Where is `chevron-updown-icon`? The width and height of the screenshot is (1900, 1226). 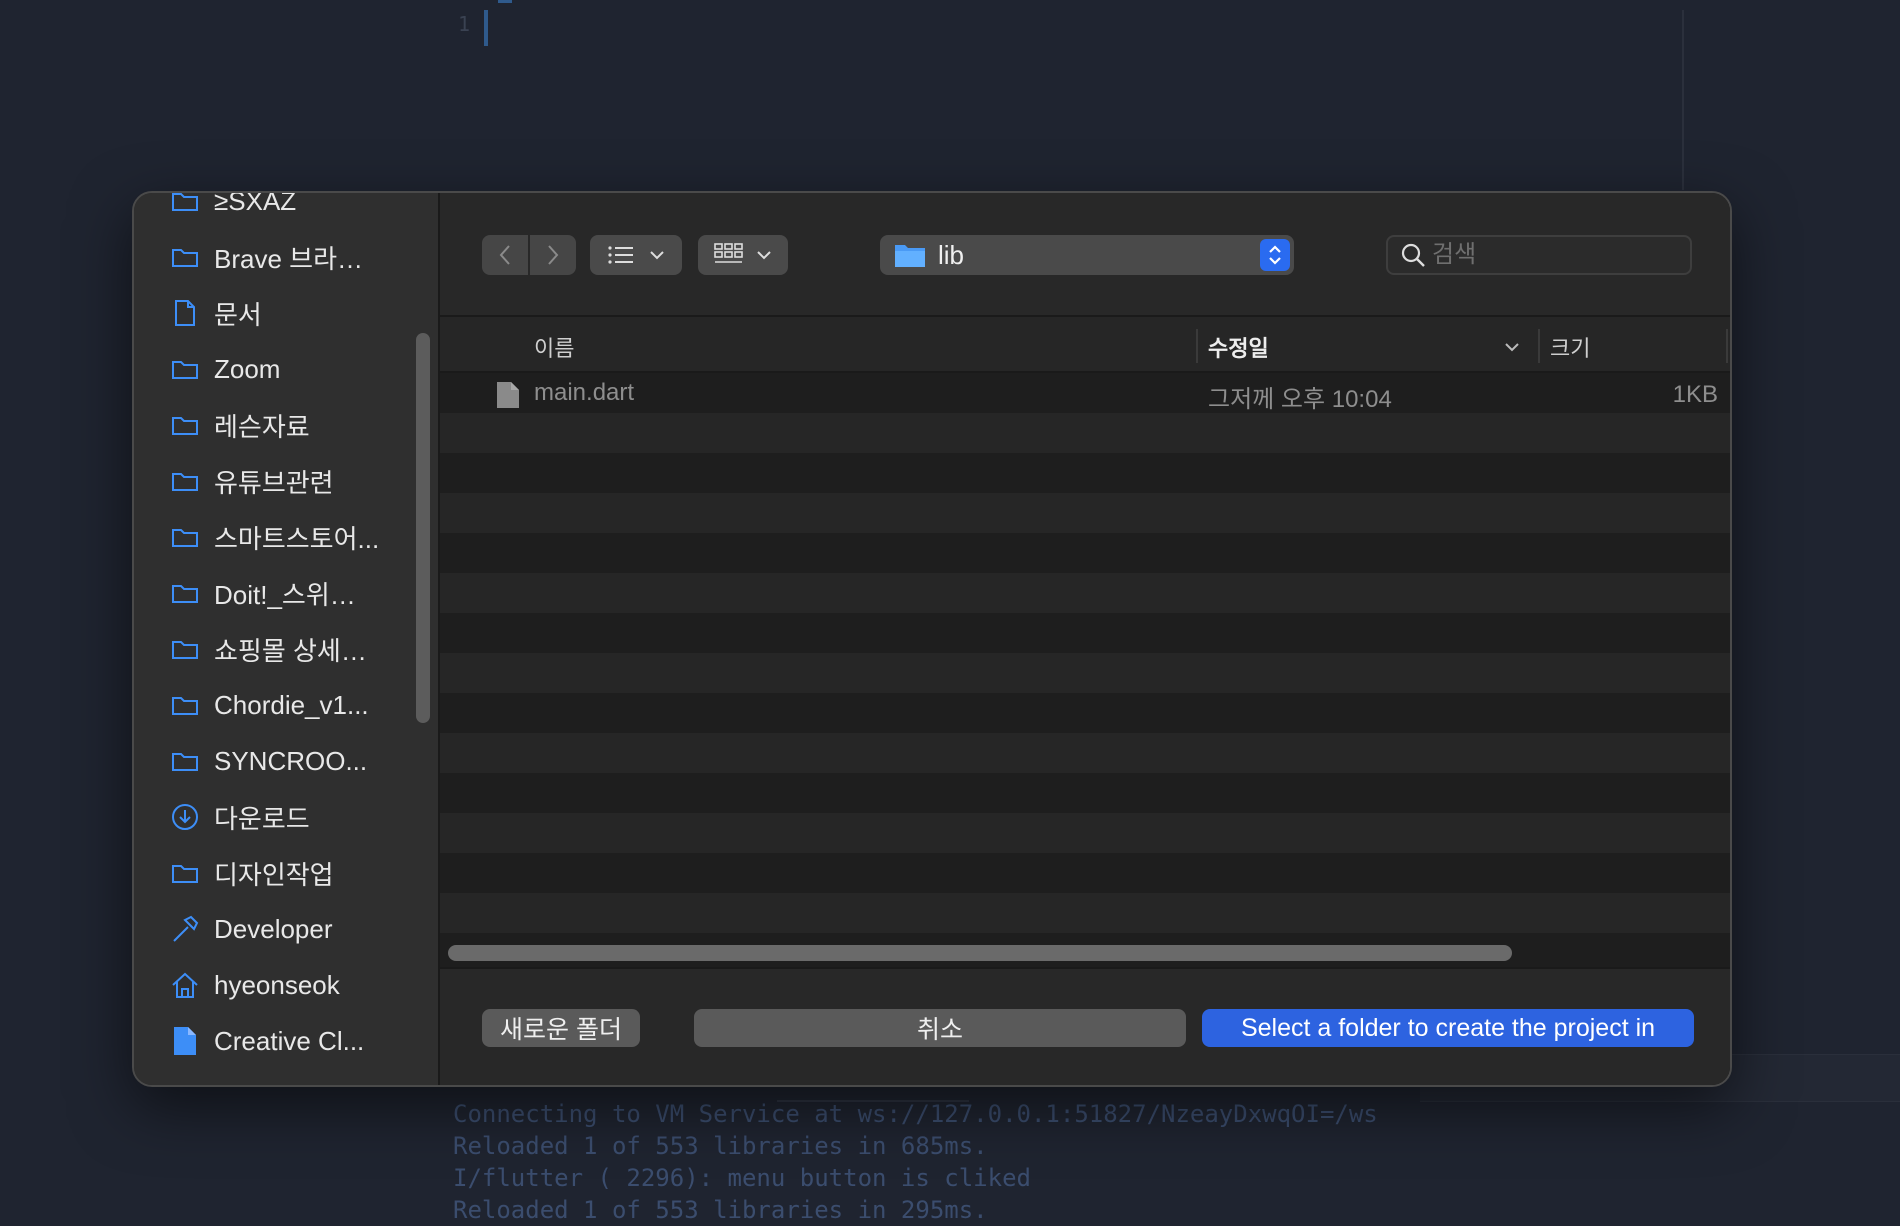
chevron-updown-icon is located at coordinates (1275, 255).